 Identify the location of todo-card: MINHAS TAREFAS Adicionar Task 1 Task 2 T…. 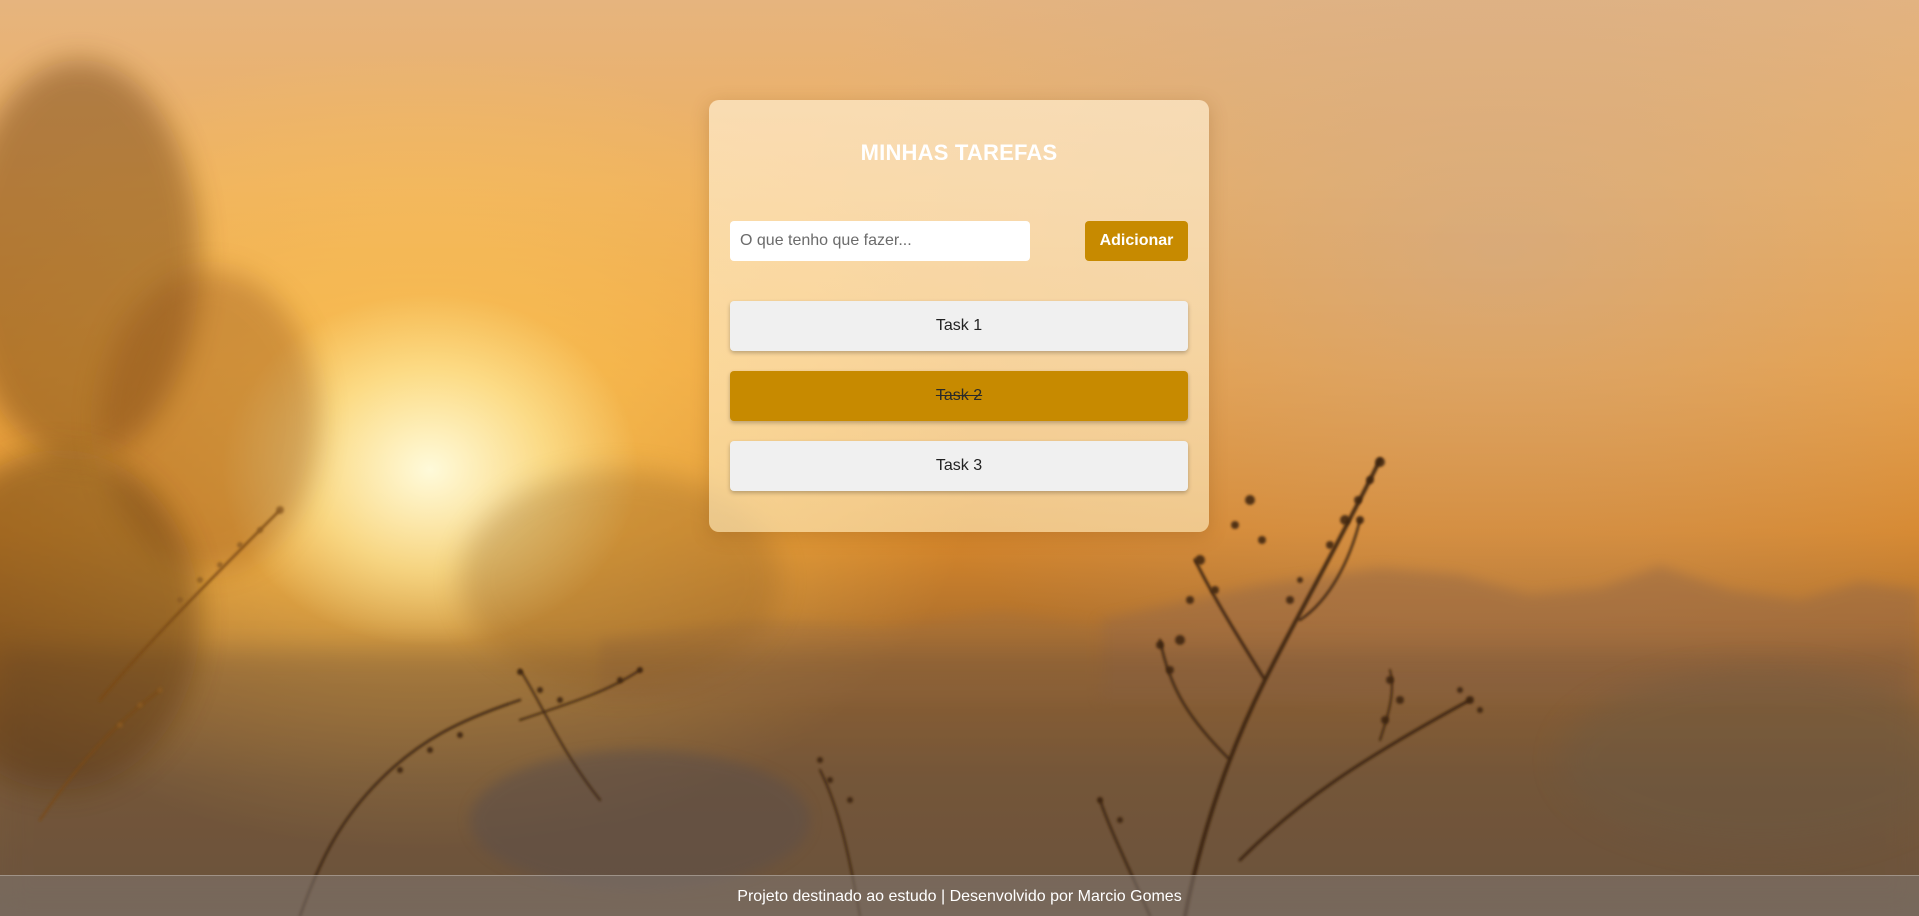
(959, 316).